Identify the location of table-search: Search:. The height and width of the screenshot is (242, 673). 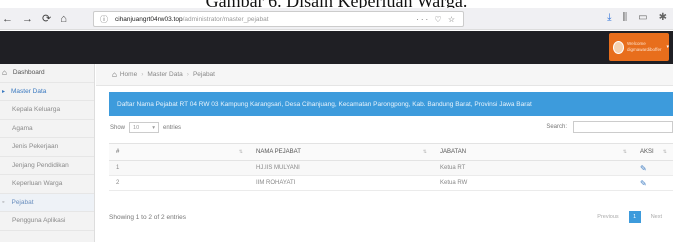
(609, 127).